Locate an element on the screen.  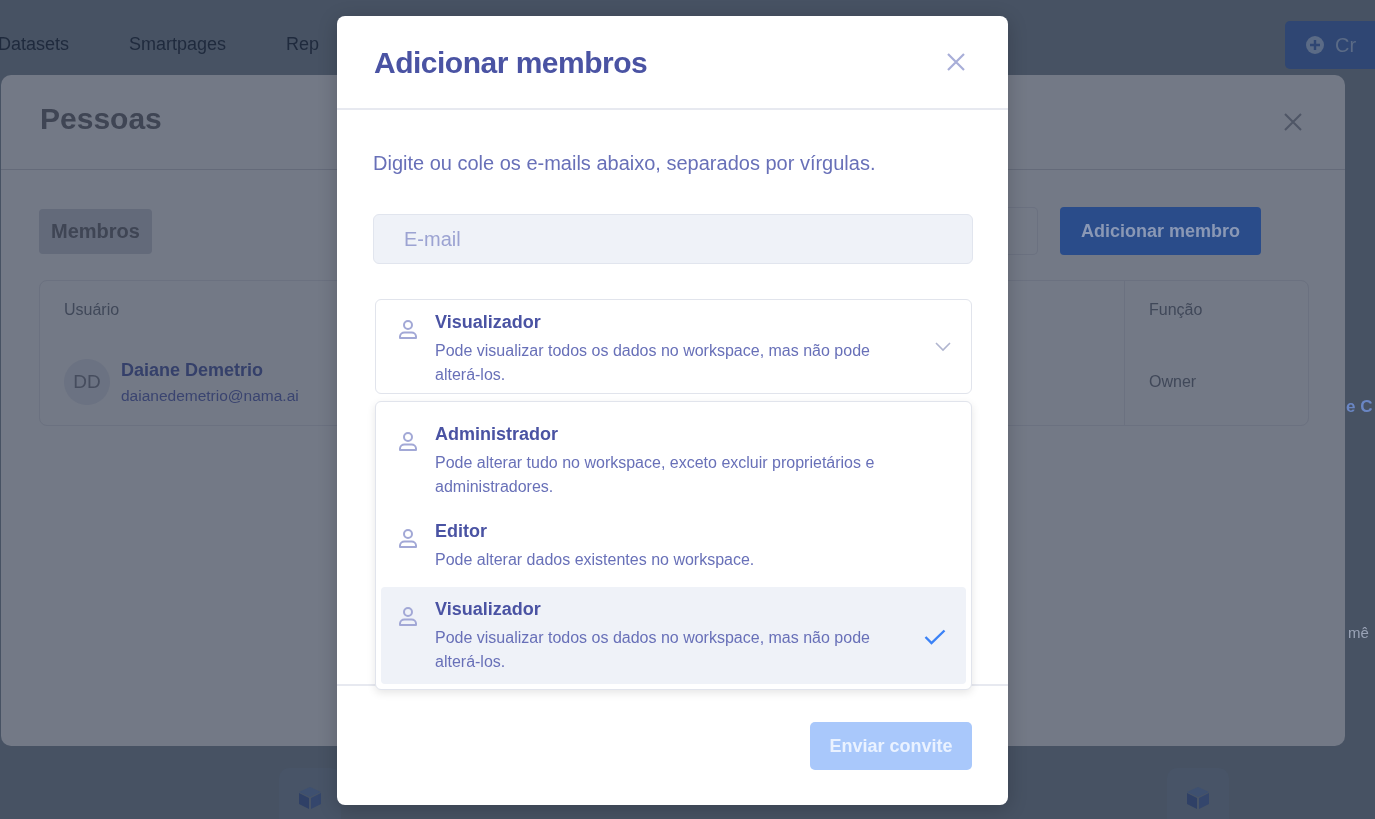
role-option: Visualizador Pode visualizar todos os dados no workspace, mas não pode alterá-los. is located at coordinates (673, 635).